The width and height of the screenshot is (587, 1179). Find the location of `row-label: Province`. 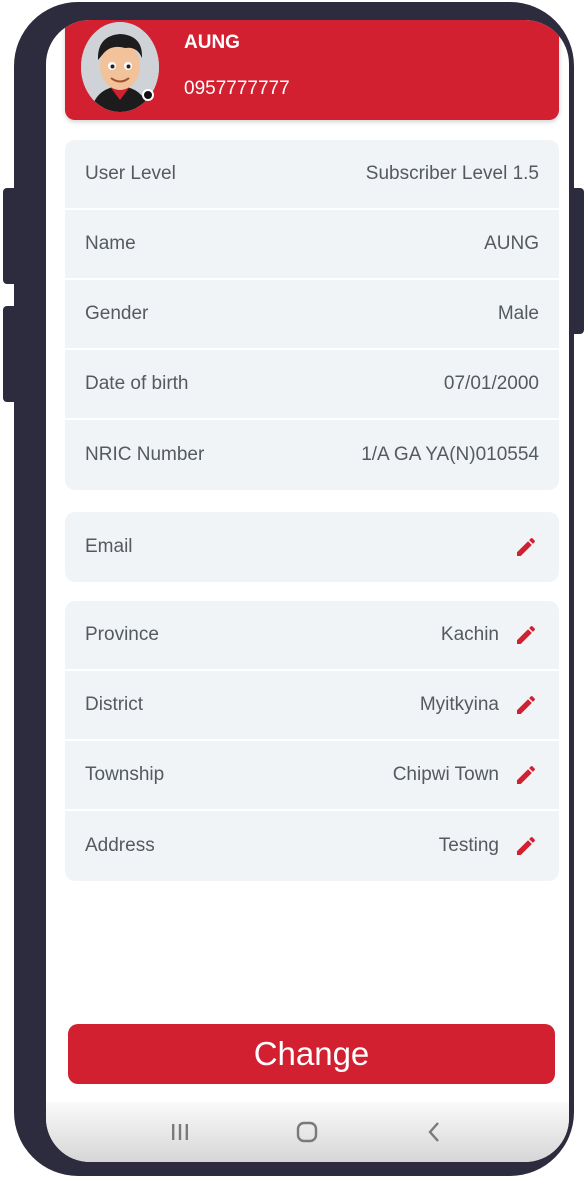

row-label: Province is located at coordinates (122, 634).